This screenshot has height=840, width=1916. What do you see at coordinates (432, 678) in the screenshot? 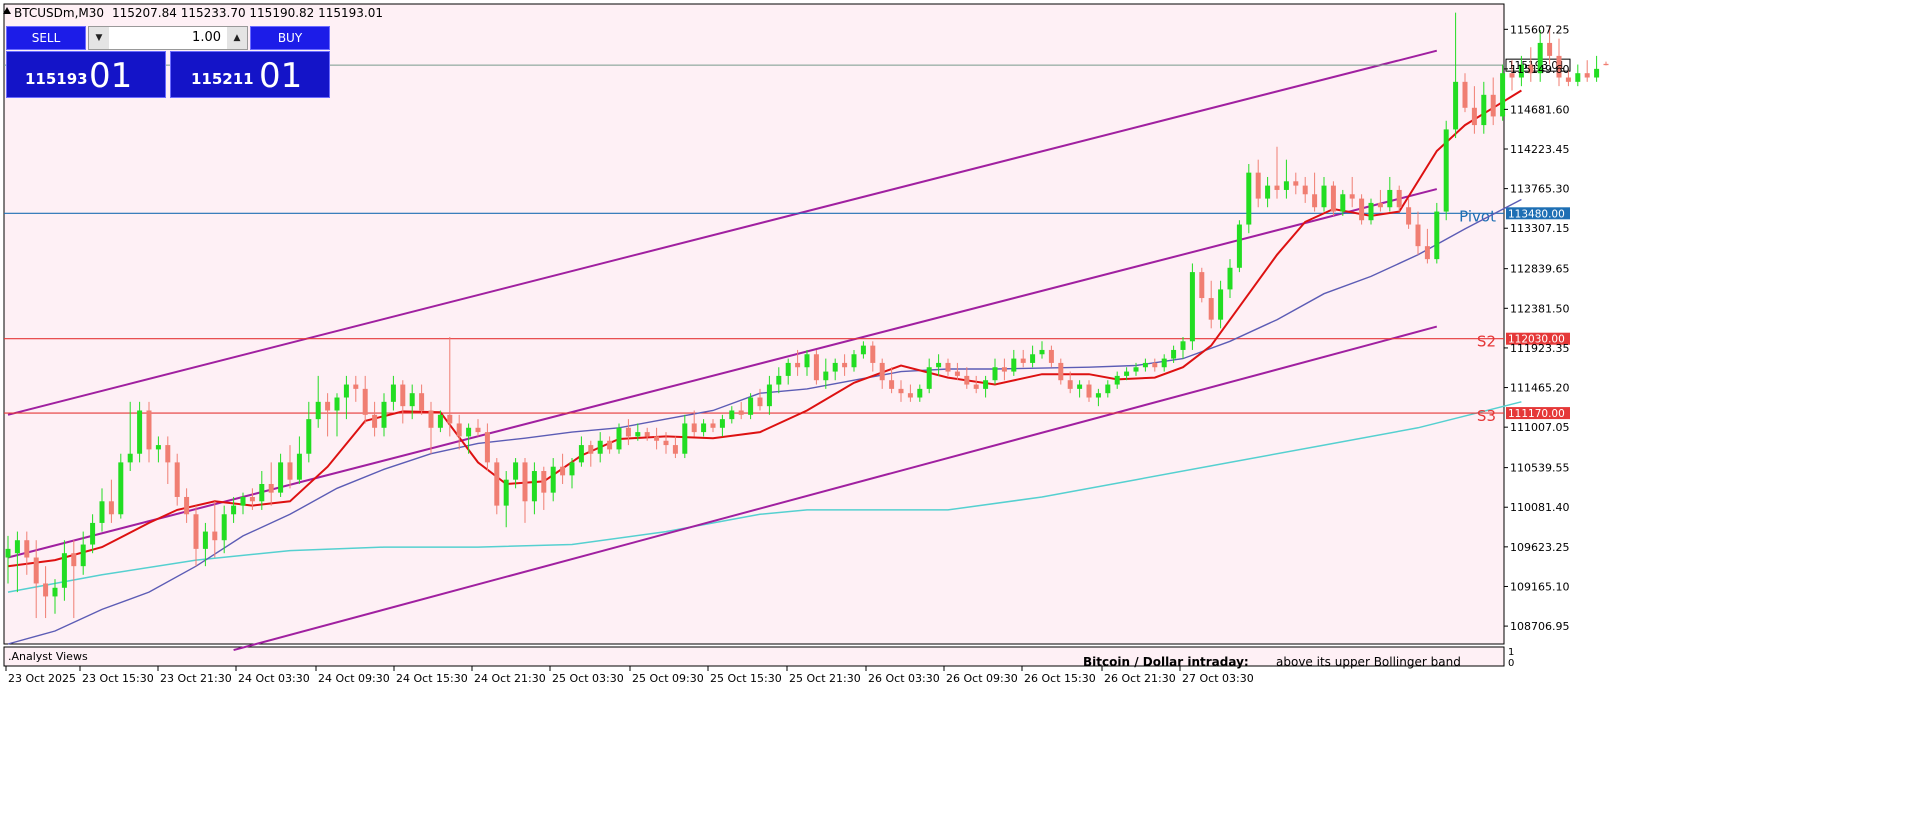
I see `x-tick-label: 24 Oct 15:30` at bounding box center [432, 678].